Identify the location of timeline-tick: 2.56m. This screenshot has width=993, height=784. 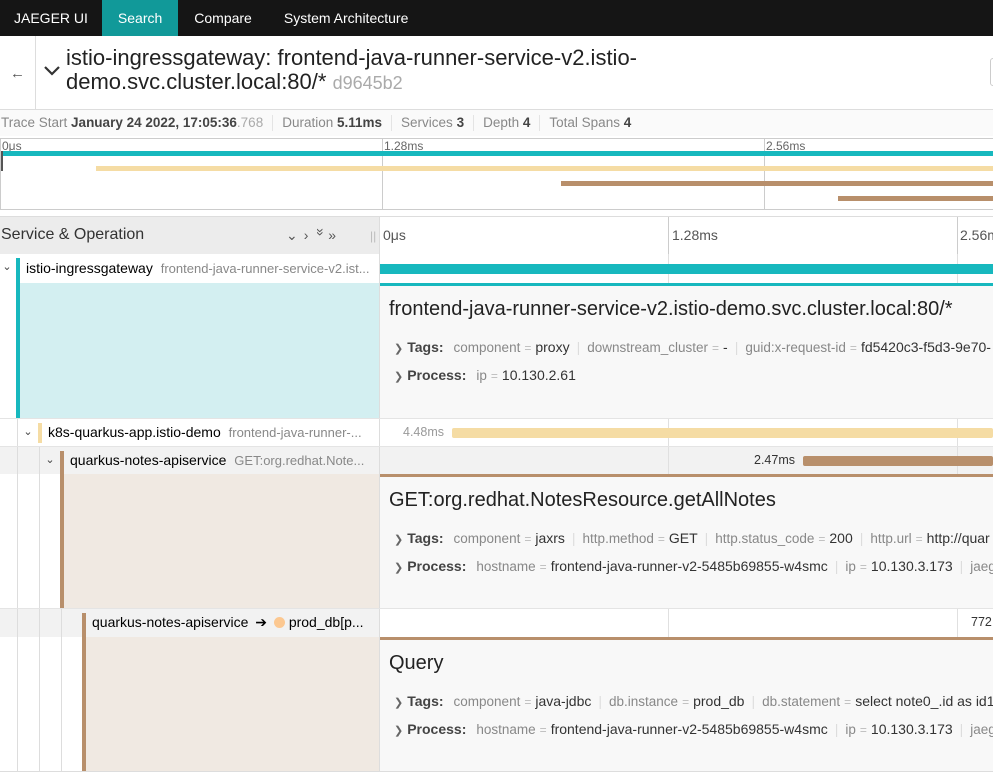
(976, 235).